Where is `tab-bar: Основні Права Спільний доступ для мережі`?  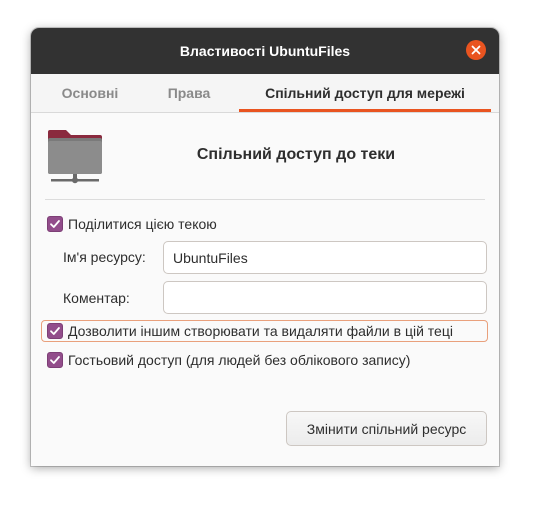
tab-bar: Основні Права Спільний доступ для мережі is located at coordinates (265, 93).